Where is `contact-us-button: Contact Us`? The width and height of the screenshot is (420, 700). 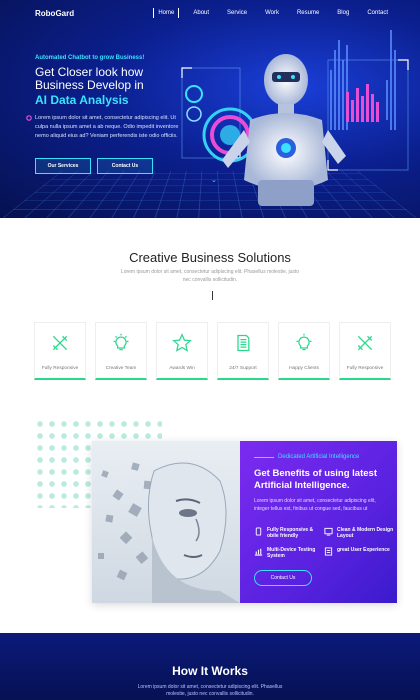 contact-us-button: Contact Us is located at coordinates (125, 166).